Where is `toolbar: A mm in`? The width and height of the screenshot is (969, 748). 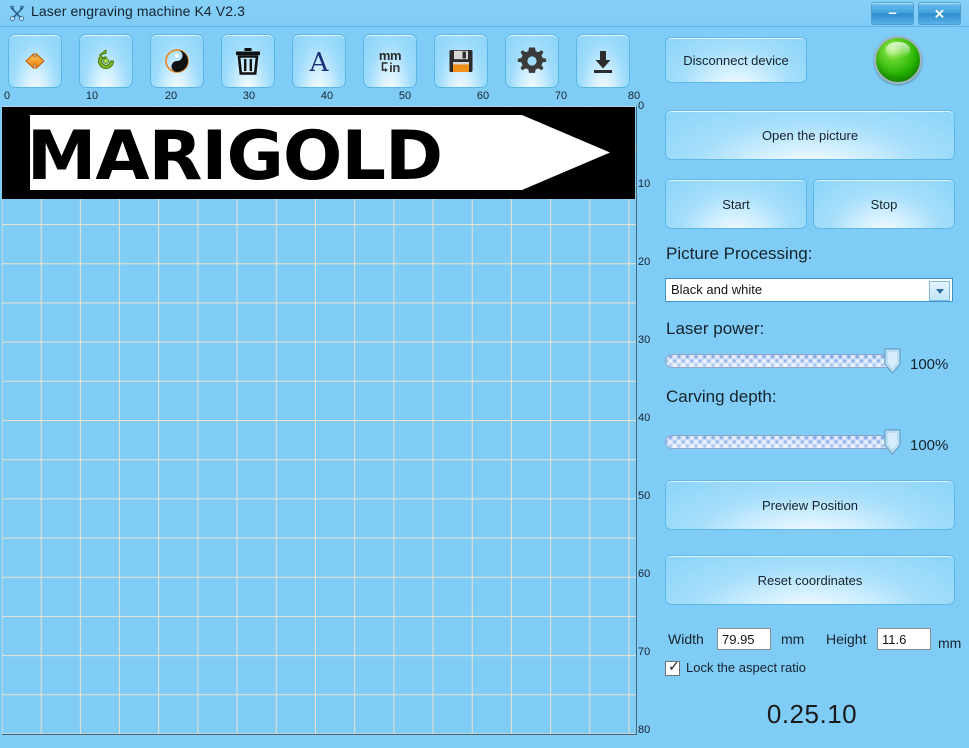 toolbar: A mm in is located at coordinates (327, 63).